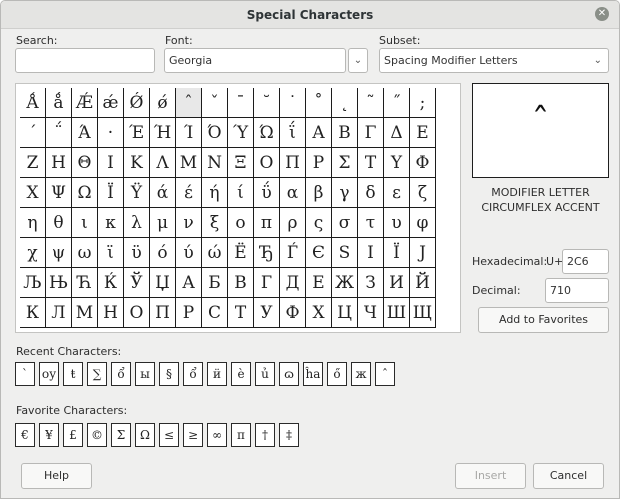 The height and width of the screenshot is (499, 620). What do you see at coordinates (189, 283) in the screenshot?
I see `character-cell: А` at bounding box center [189, 283].